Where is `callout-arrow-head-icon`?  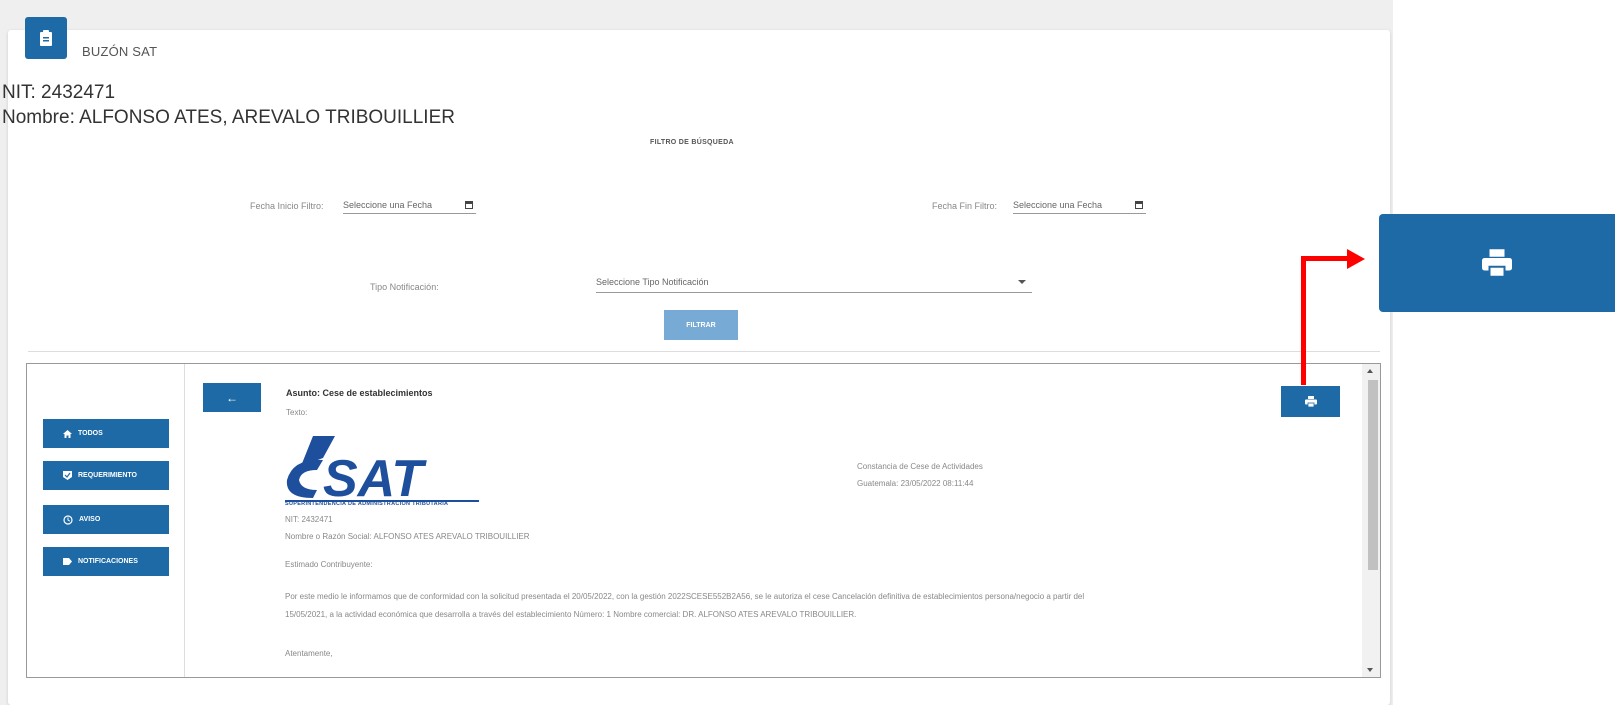 callout-arrow-head-icon is located at coordinates (1356, 259).